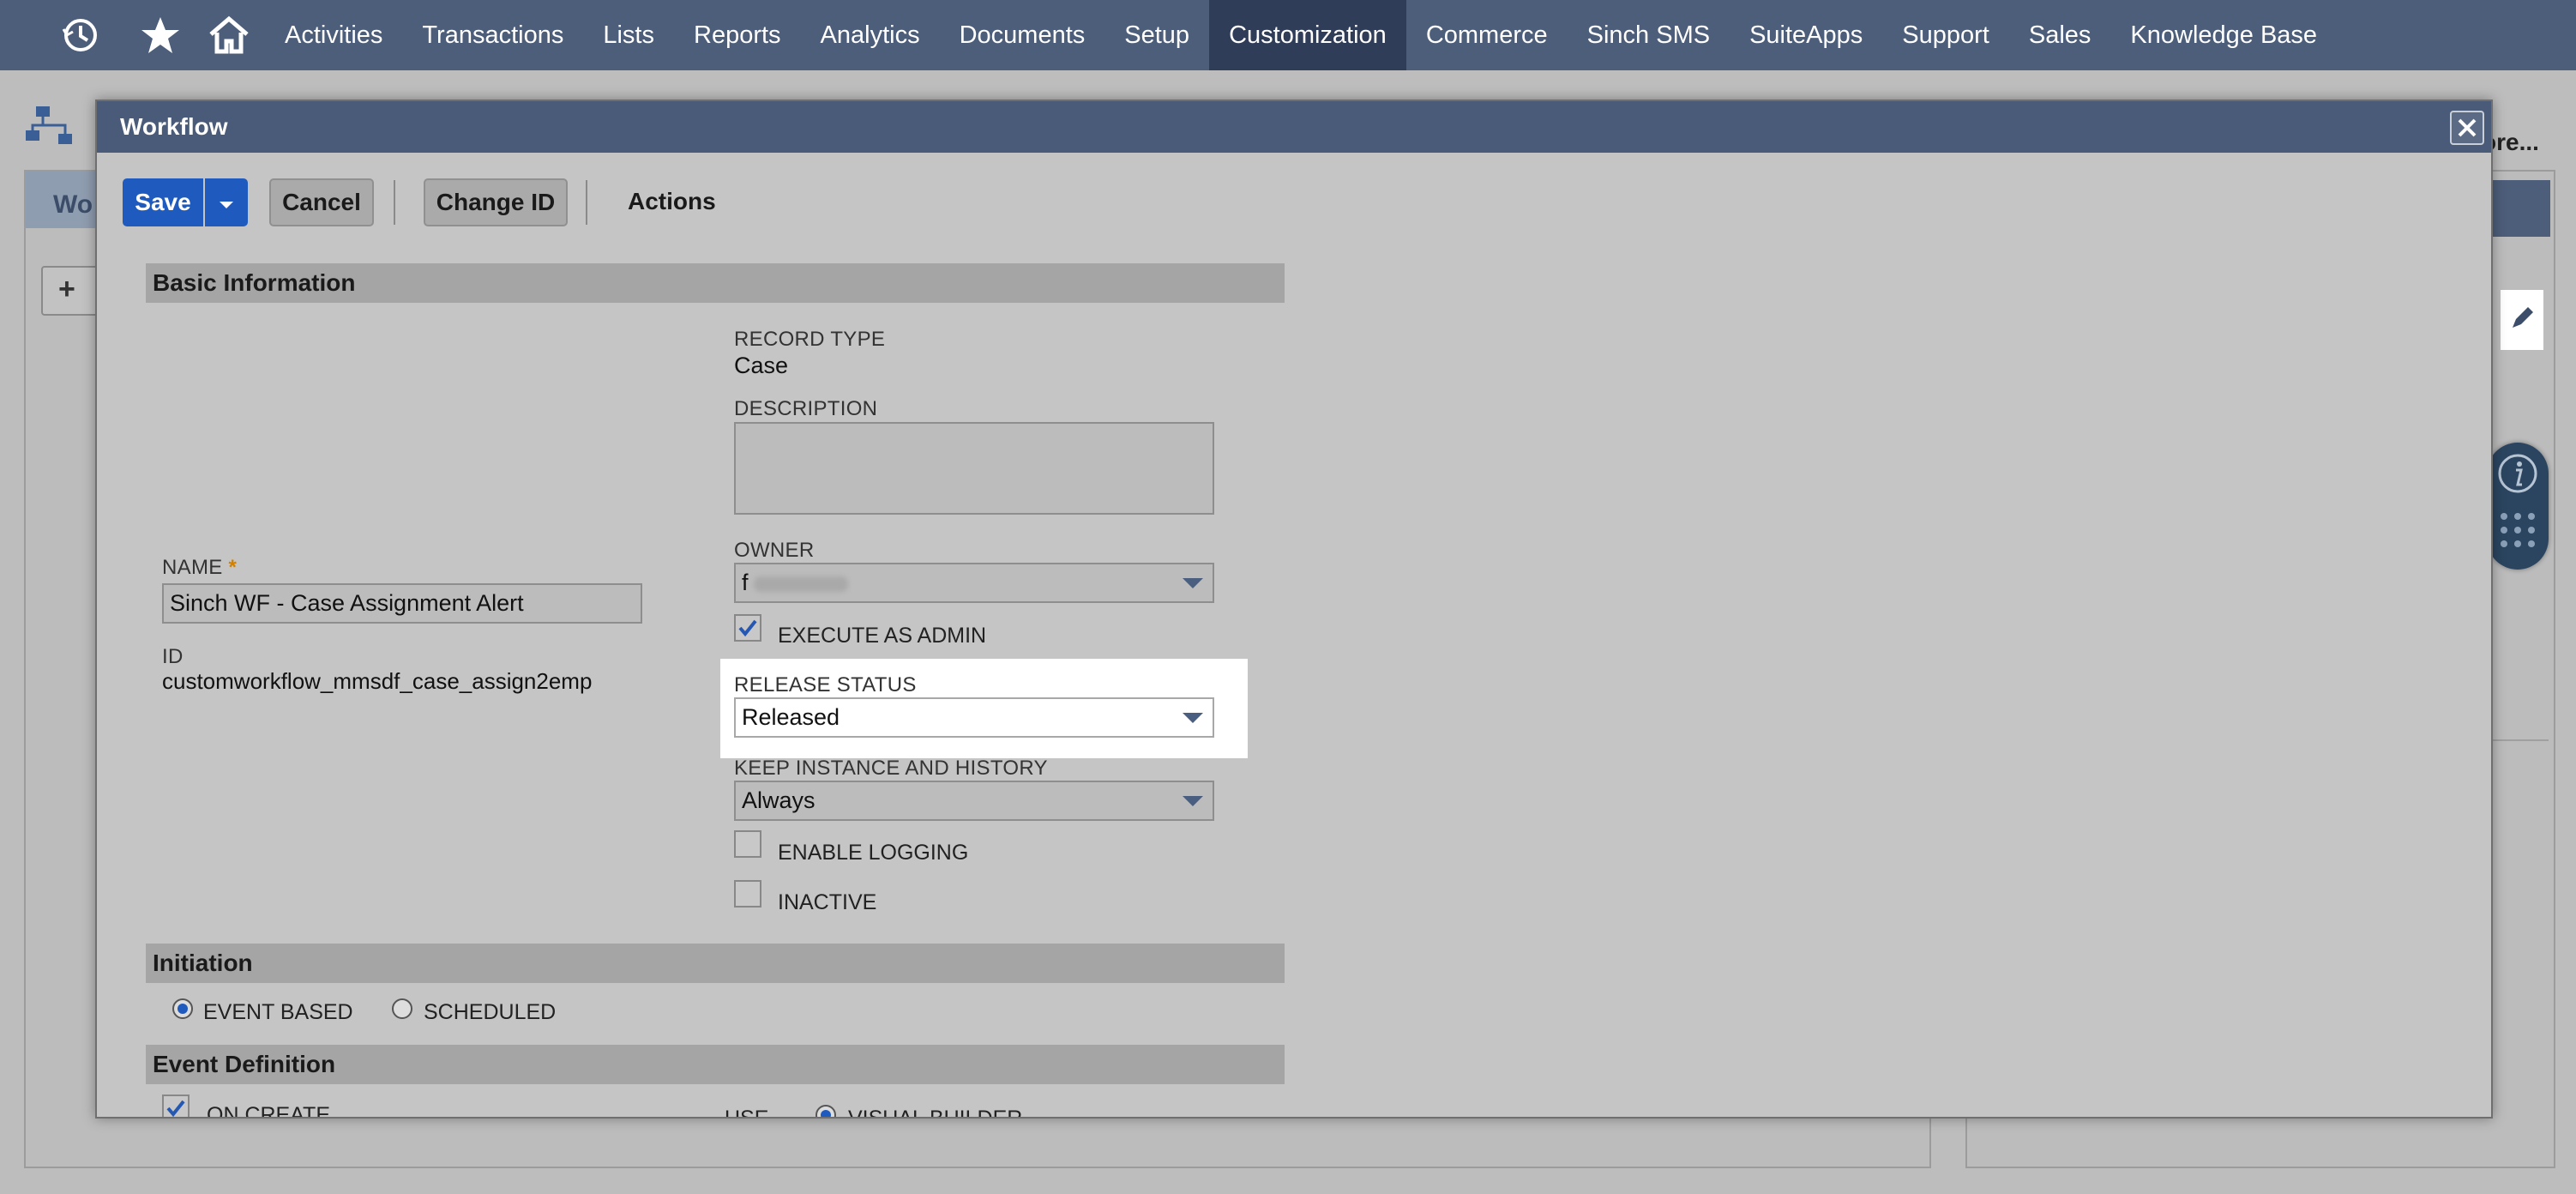 This screenshot has width=2576, height=1194. What do you see at coordinates (974, 717) in the screenshot?
I see `release-status-select: Released` at bounding box center [974, 717].